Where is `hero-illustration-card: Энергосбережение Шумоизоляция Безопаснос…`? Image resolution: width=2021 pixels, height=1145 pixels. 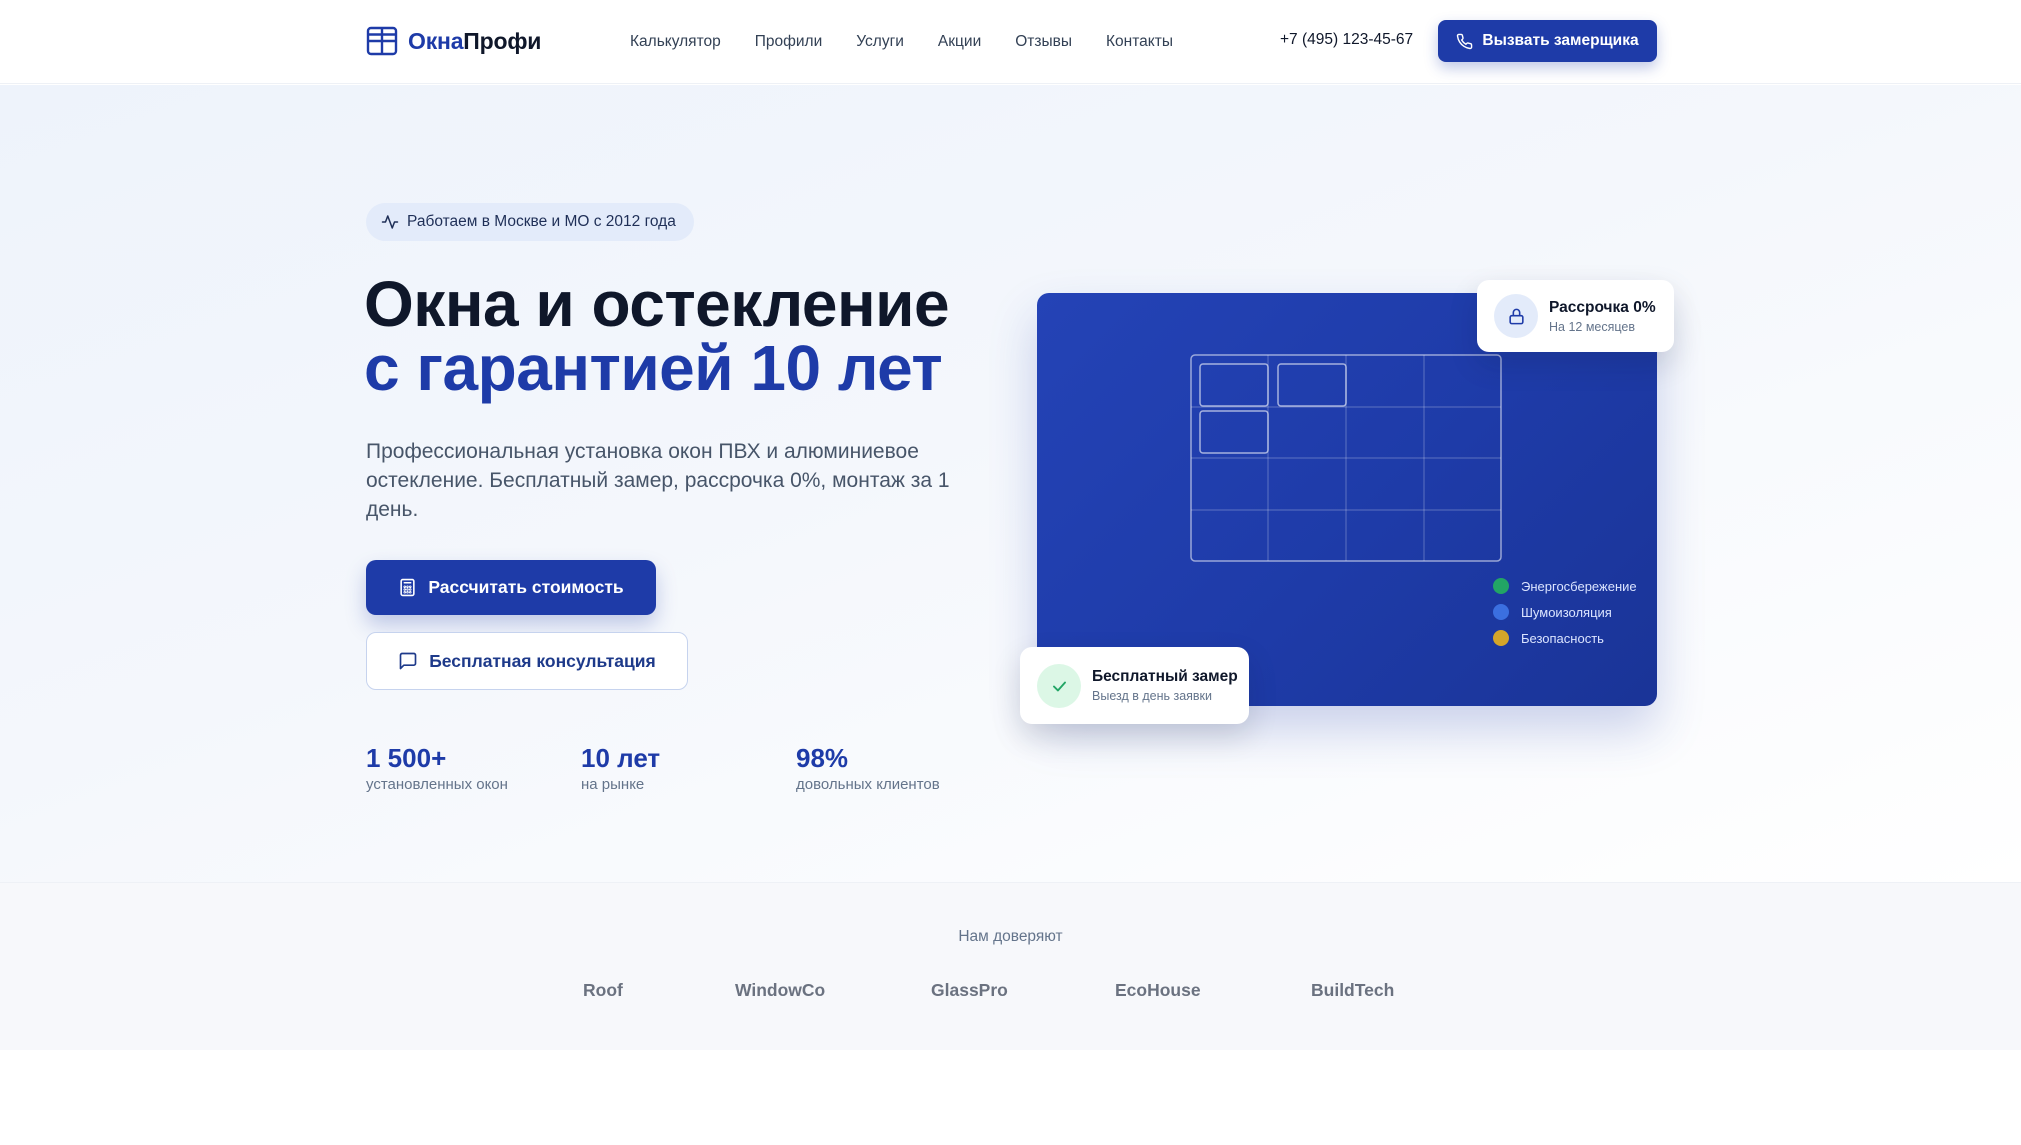
hero-illustration-card: Энергосбережение Шумоизоляция Безопаснос… is located at coordinates (1347, 499).